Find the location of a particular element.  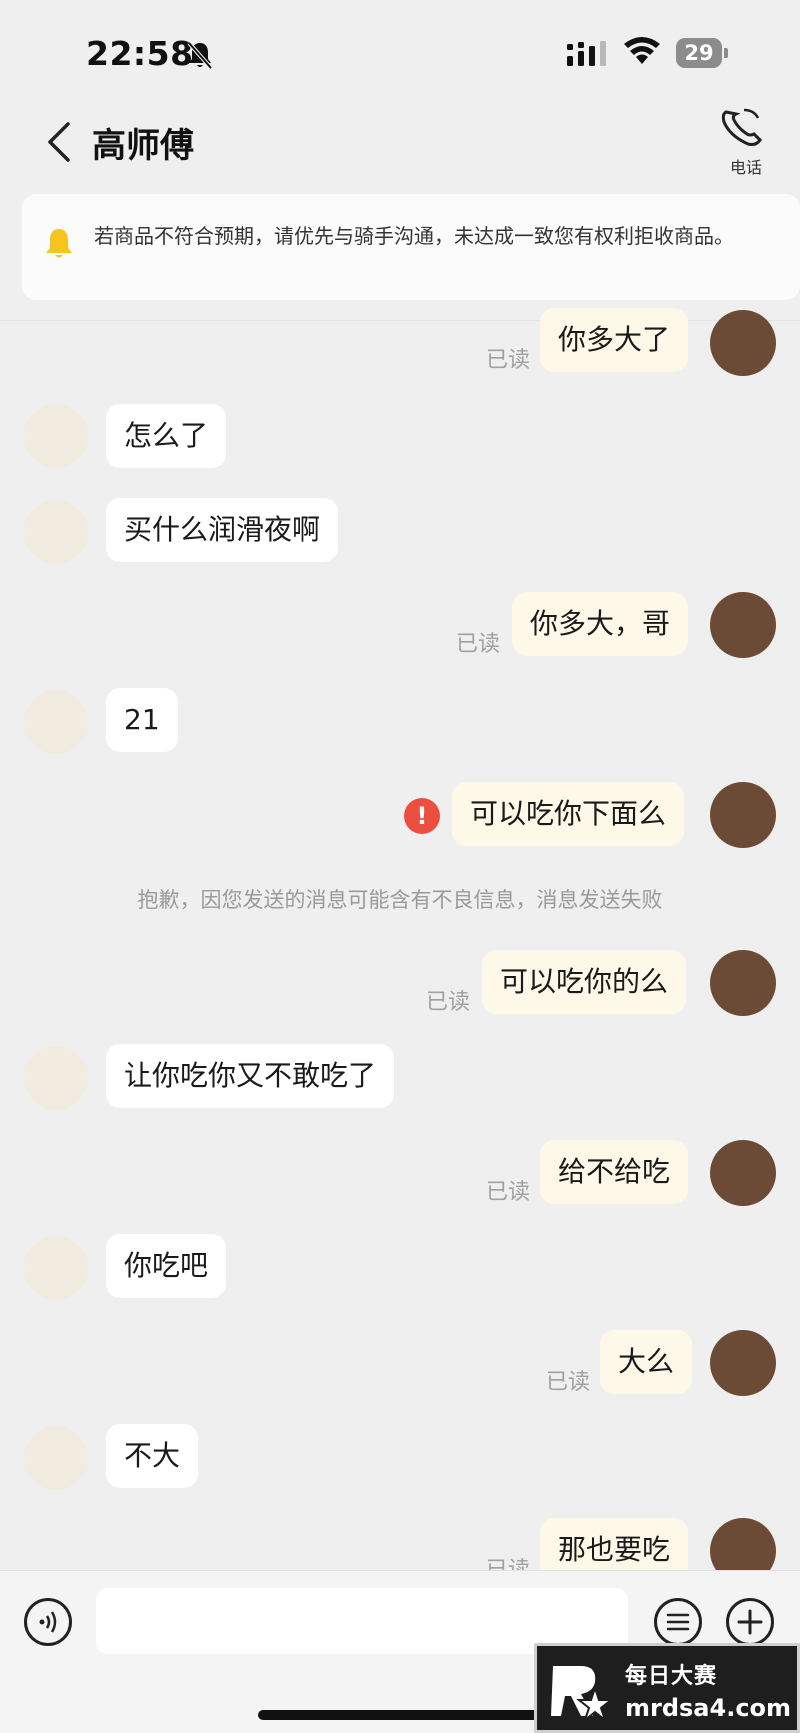

cellular-signal-icon is located at coordinates (586, 53).